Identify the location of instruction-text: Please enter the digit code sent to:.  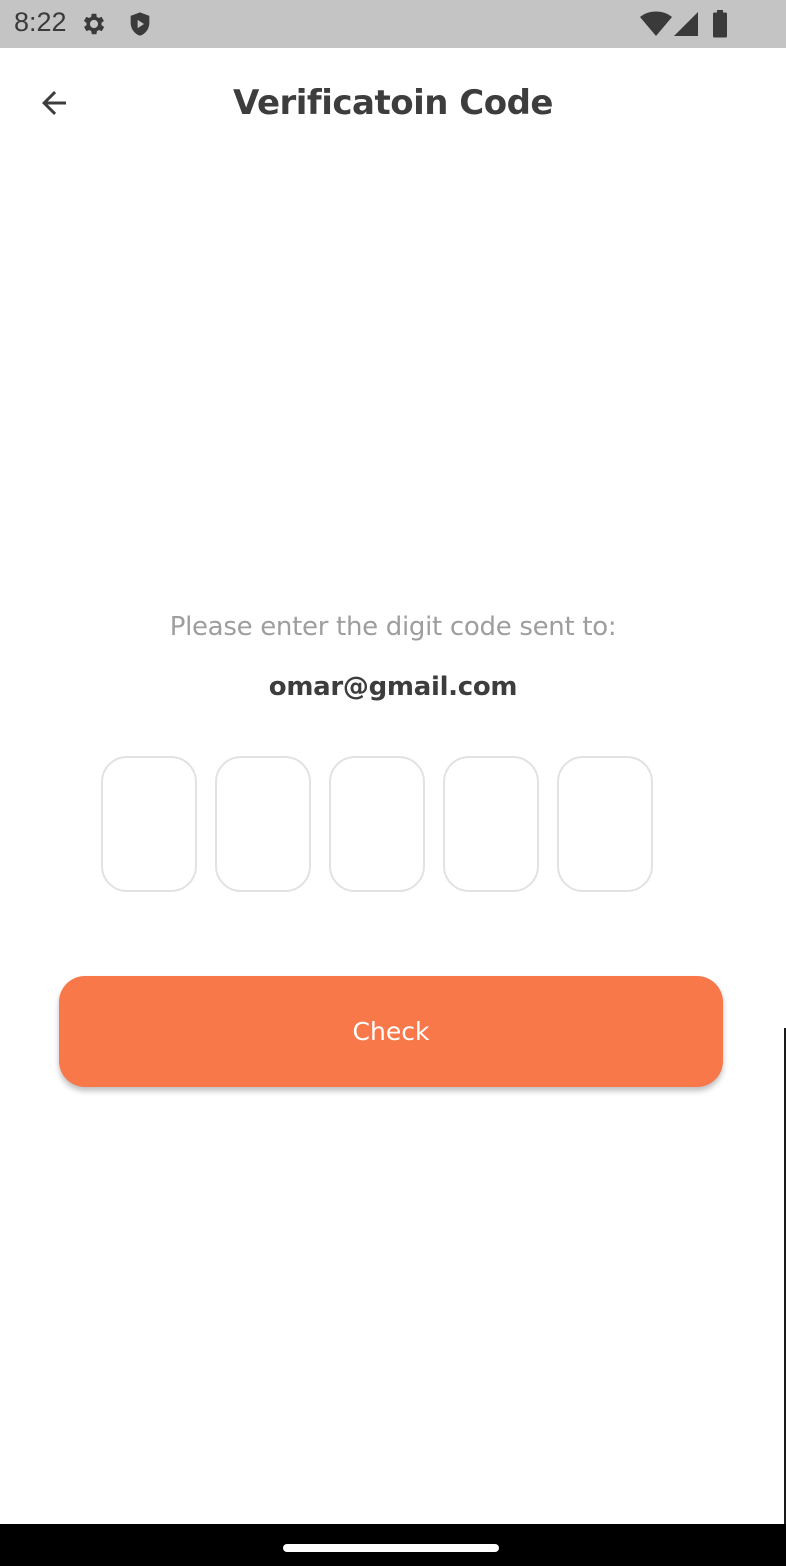
(393, 627).